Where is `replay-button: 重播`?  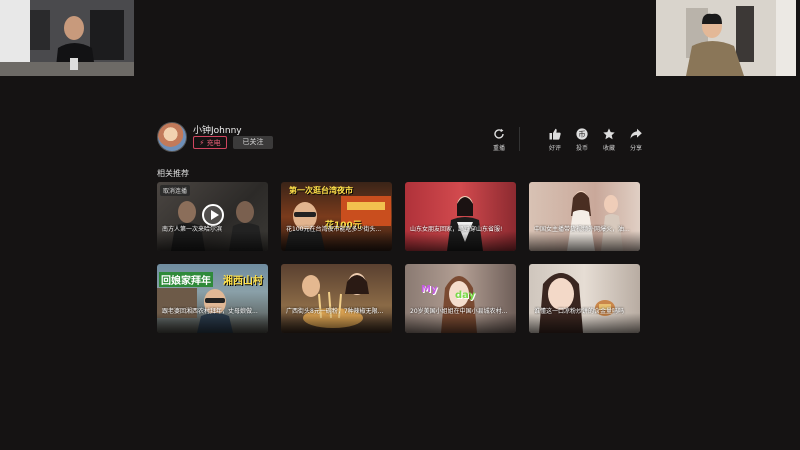 replay-button: 重播 is located at coordinates (499, 140).